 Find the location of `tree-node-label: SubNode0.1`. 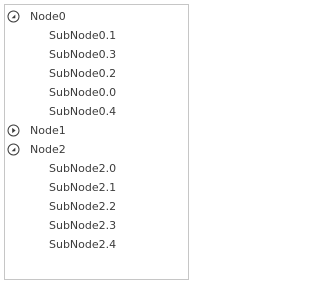

tree-node-label: SubNode0.1 is located at coordinates (83, 35).